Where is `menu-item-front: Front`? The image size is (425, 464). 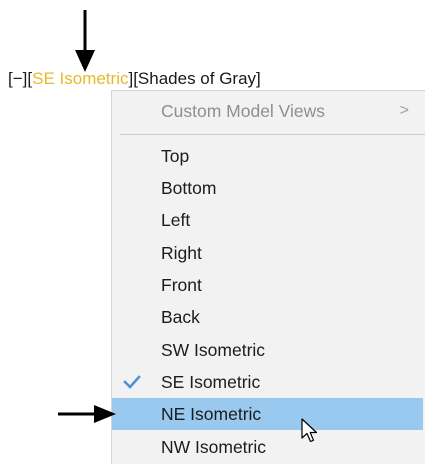 menu-item-front: Front is located at coordinates (267, 285).